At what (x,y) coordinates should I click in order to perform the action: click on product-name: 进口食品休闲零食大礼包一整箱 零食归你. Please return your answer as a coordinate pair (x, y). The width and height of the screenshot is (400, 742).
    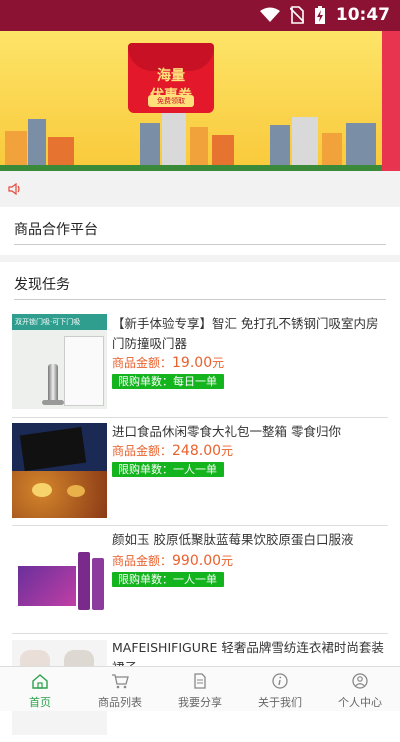
    Looking at the image, I should click on (226, 431).